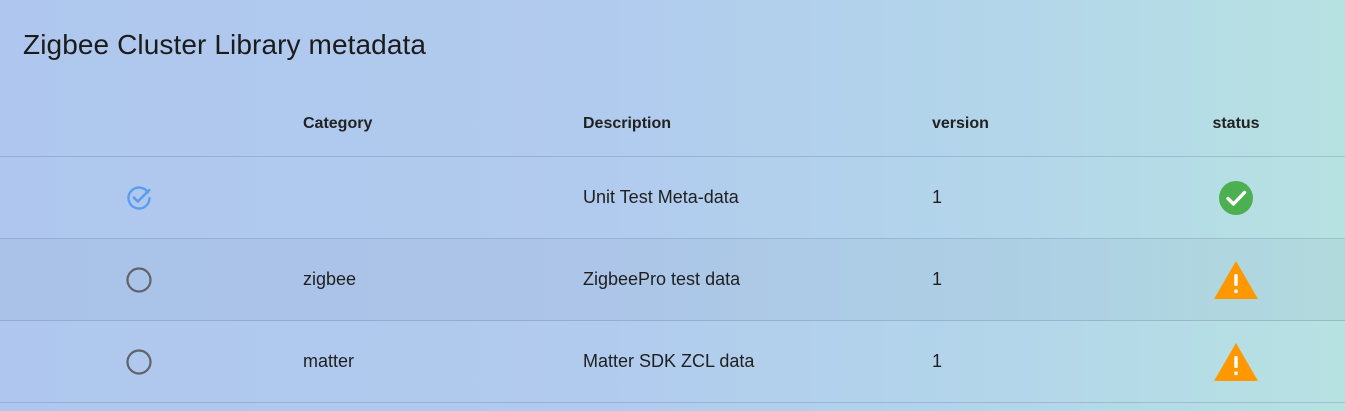 The image size is (1345, 411). I want to click on column-header-category: Category, so click(433, 124).